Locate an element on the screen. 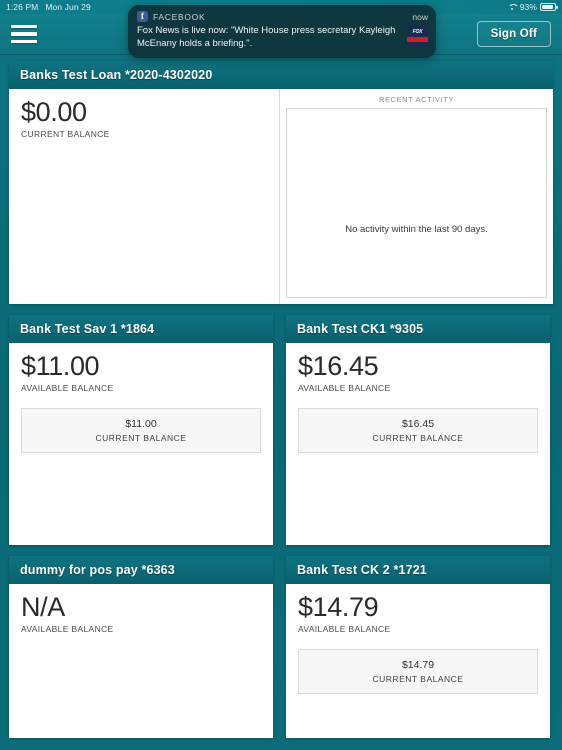 The height and width of the screenshot is (750, 562). fox-news-logo-icon: FOX is located at coordinates (417, 35).